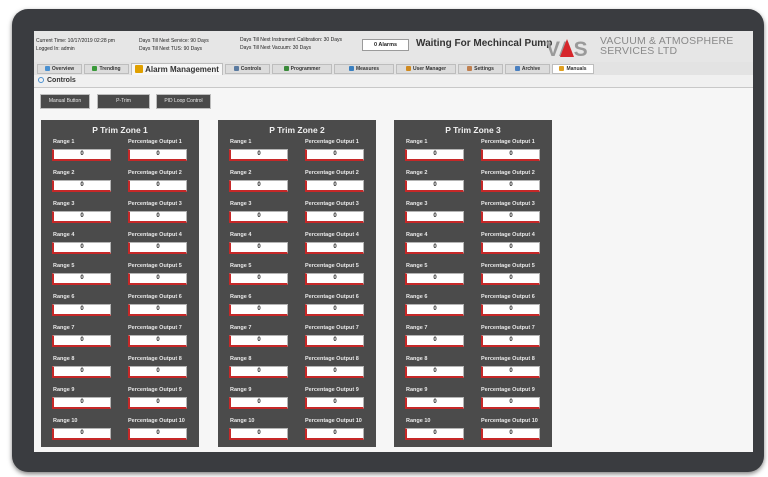 The height and width of the screenshot is (477, 768). What do you see at coordinates (508, 359) in the screenshot?
I see `percentage-output-label: Percentage Output 8` at bounding box center [508, 359].